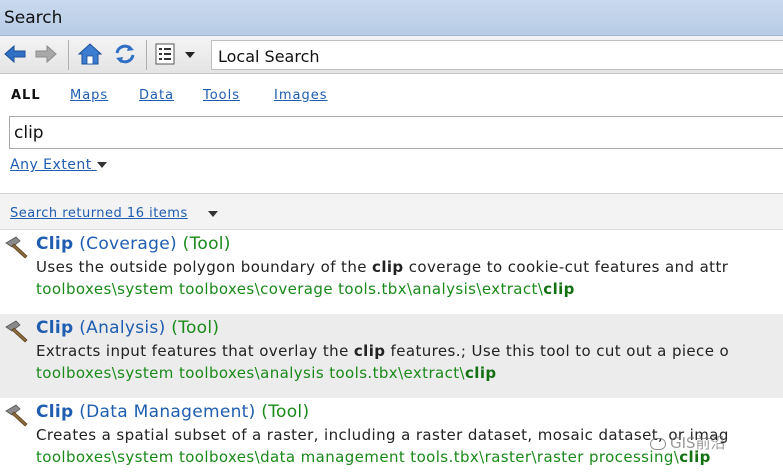 This screenshot has width=783, height=476. Describe the element at coordinates (128, 244) in the screenshot. I see `result-subtitle: (Coverage)` at that location.